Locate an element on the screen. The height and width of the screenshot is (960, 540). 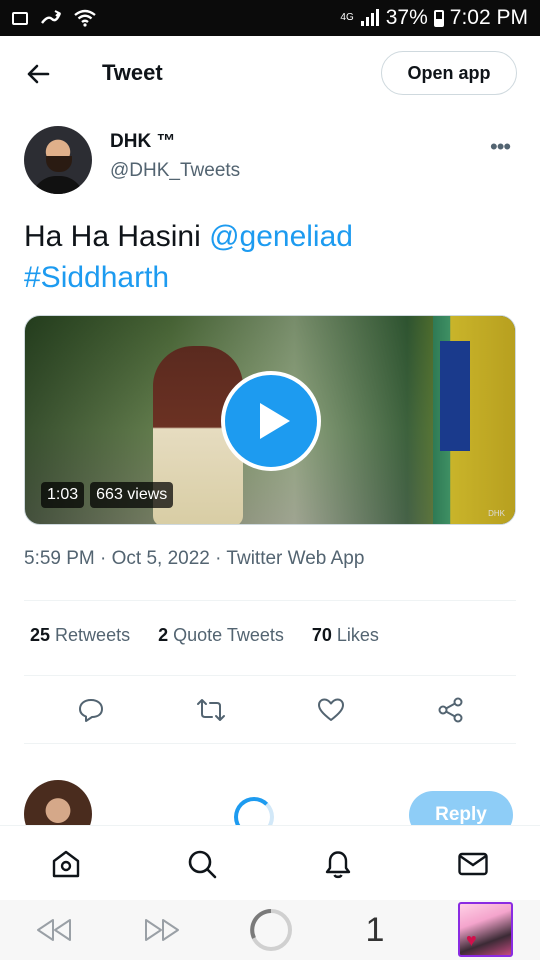
wifi-icon is located at coordinates (85, 18).